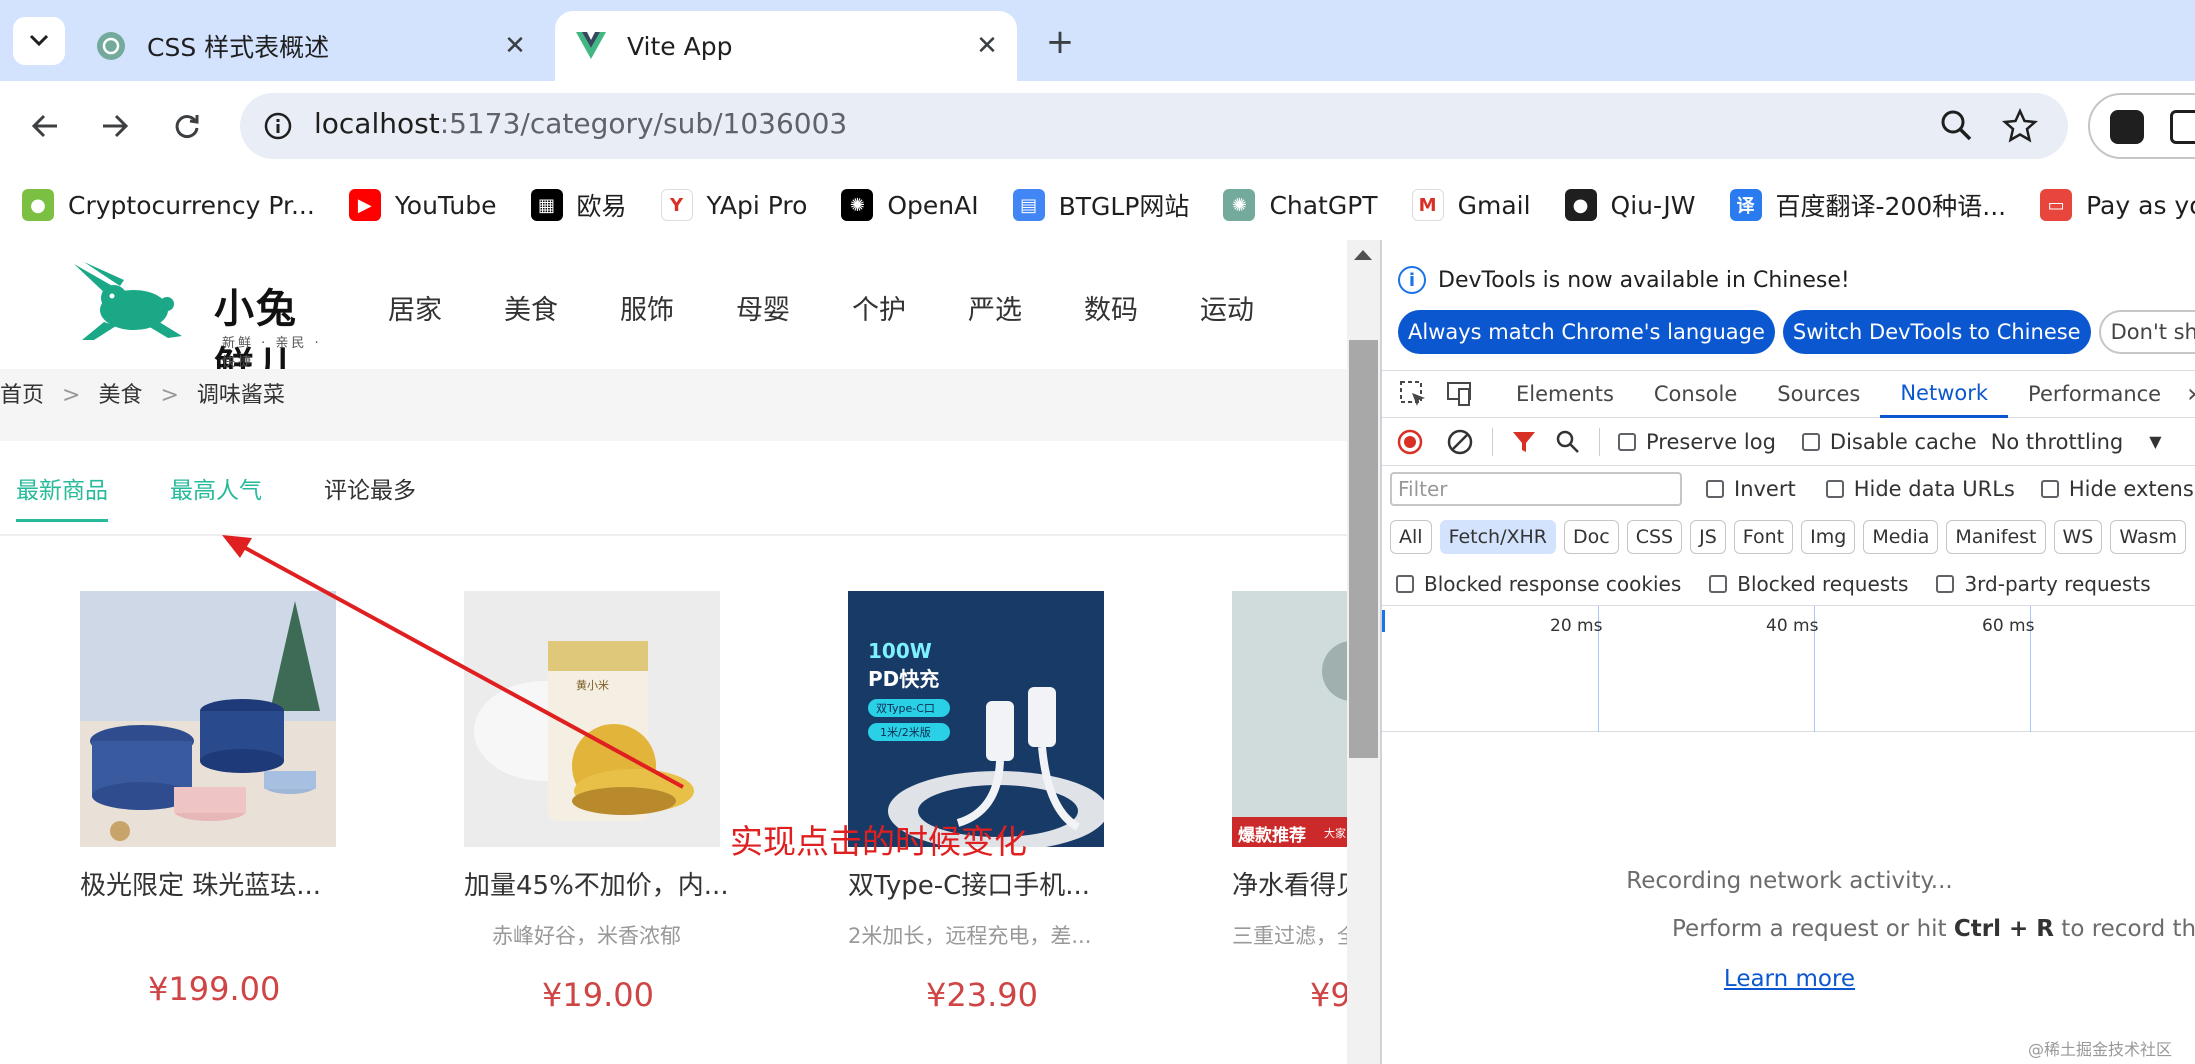 This screenshot has width=2195, height=1064. What do you see at coordinates (1289, 719) in the screenshot?
I see `goods-image: 爆款推荐 大家` at bounding box center [1289, 719].